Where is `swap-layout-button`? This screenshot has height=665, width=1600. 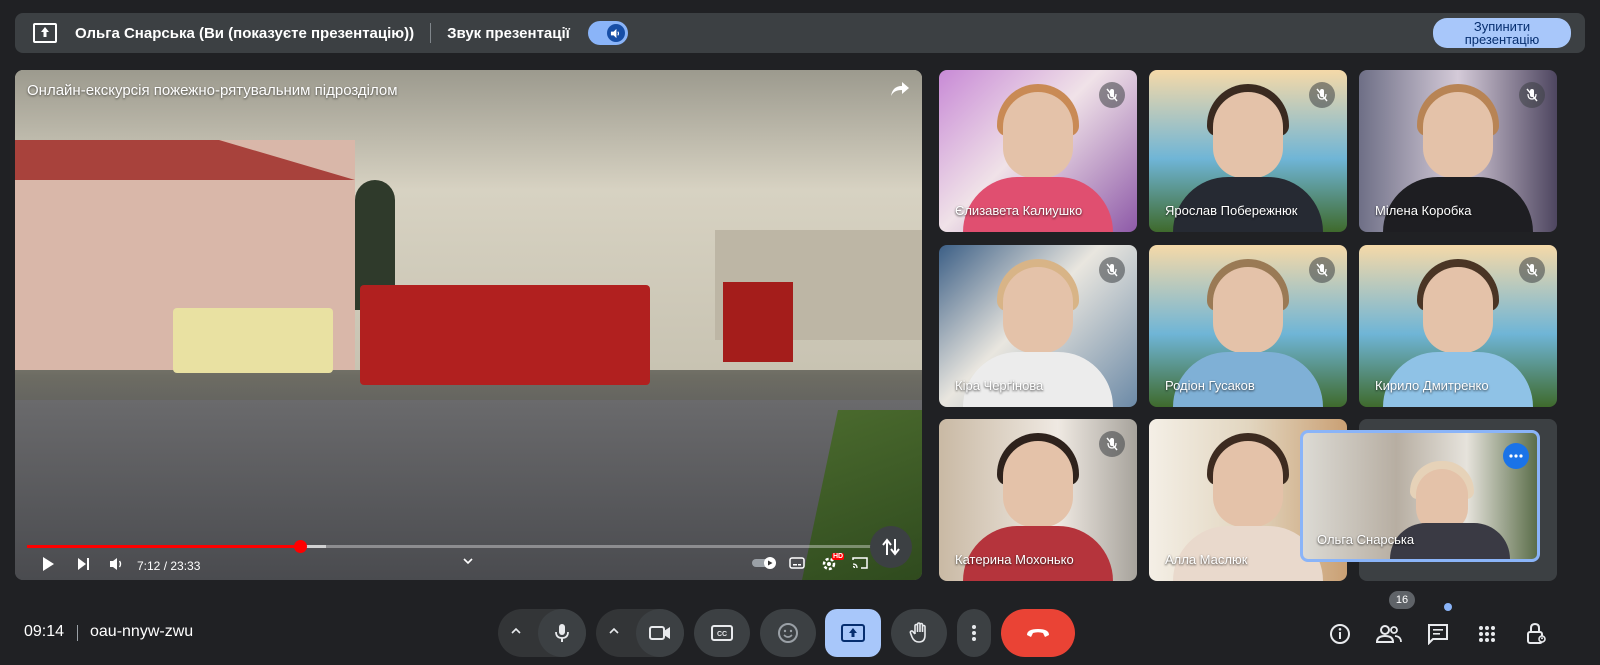
swap-layout-button is located at coordinates (891, 547).